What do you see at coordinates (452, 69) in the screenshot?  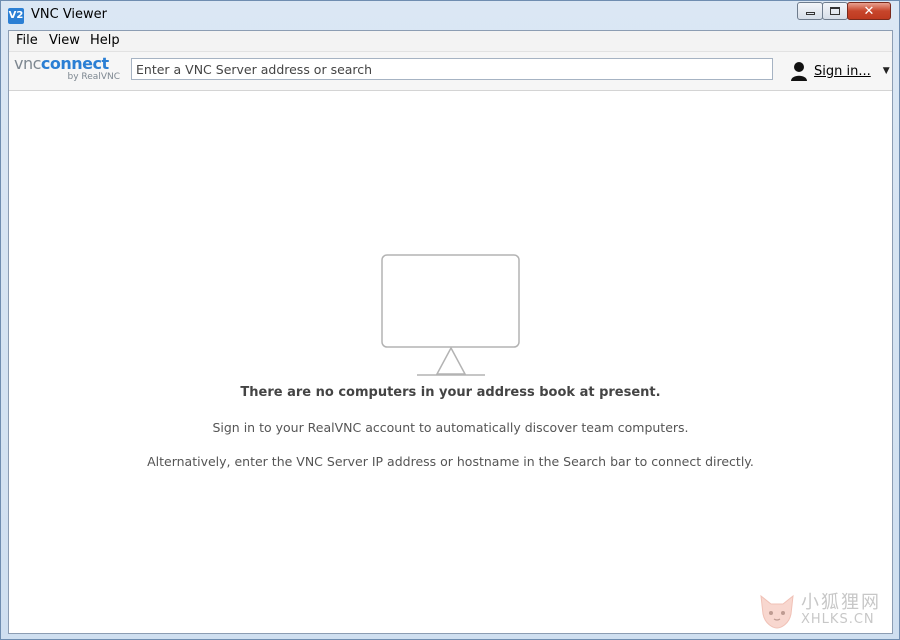 I see `search-input` at bounding box center [452, 69].